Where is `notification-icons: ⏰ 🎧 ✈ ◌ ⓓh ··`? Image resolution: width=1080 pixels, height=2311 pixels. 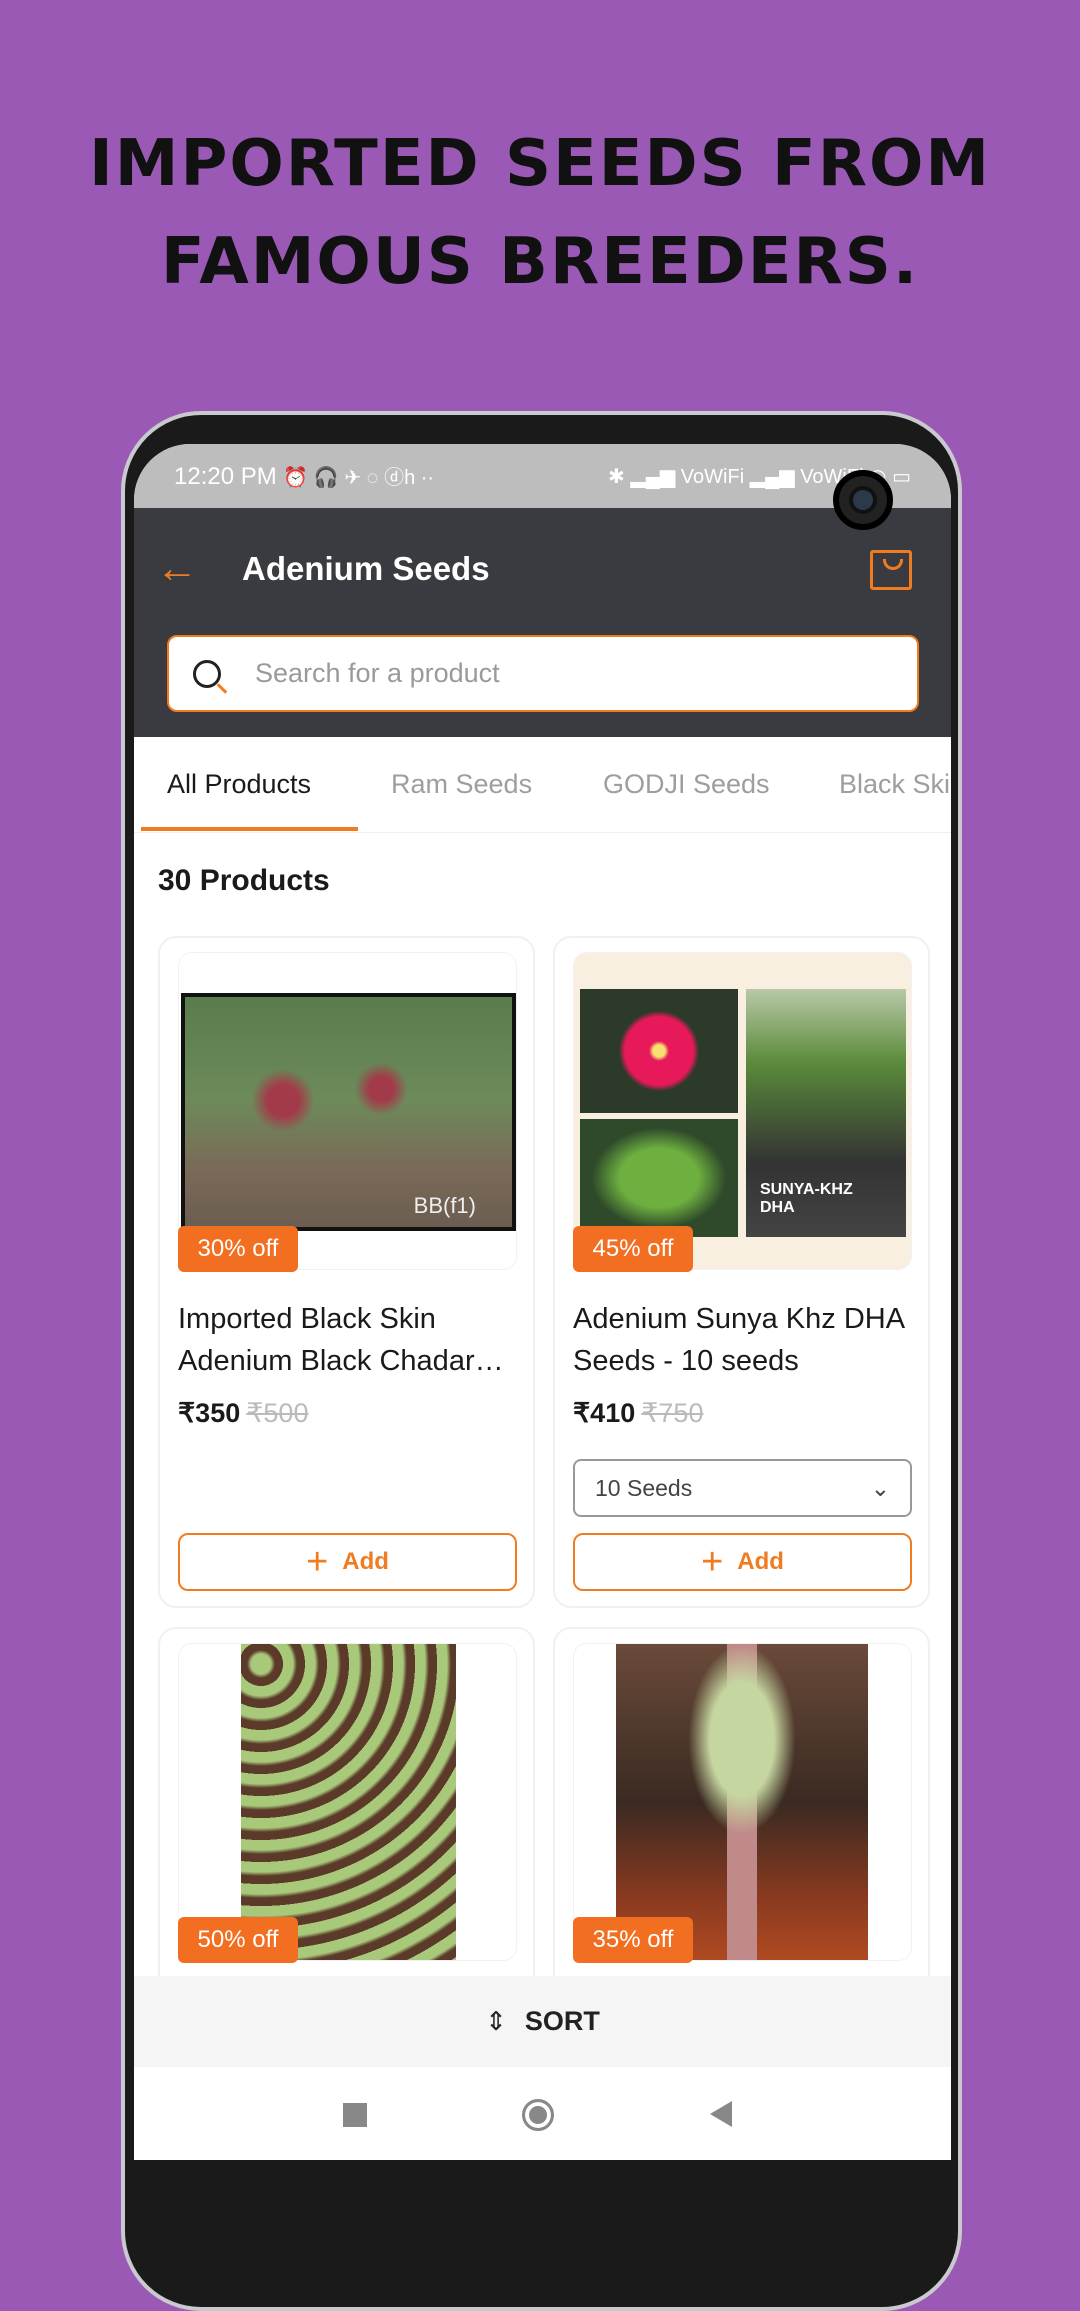 notification-icons: ⏰ 🎧 ✈ ◌ ⓓh ·· is located at coordinates (359, 478).